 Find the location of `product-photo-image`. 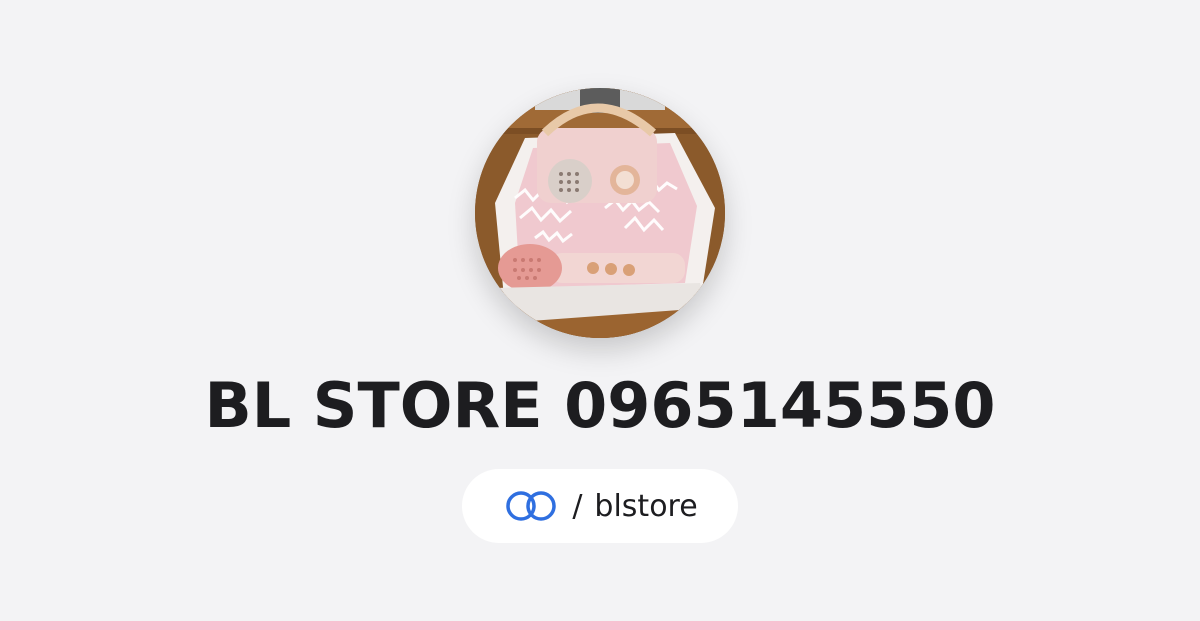

product-photo-image is located at coordinates (600, 213).